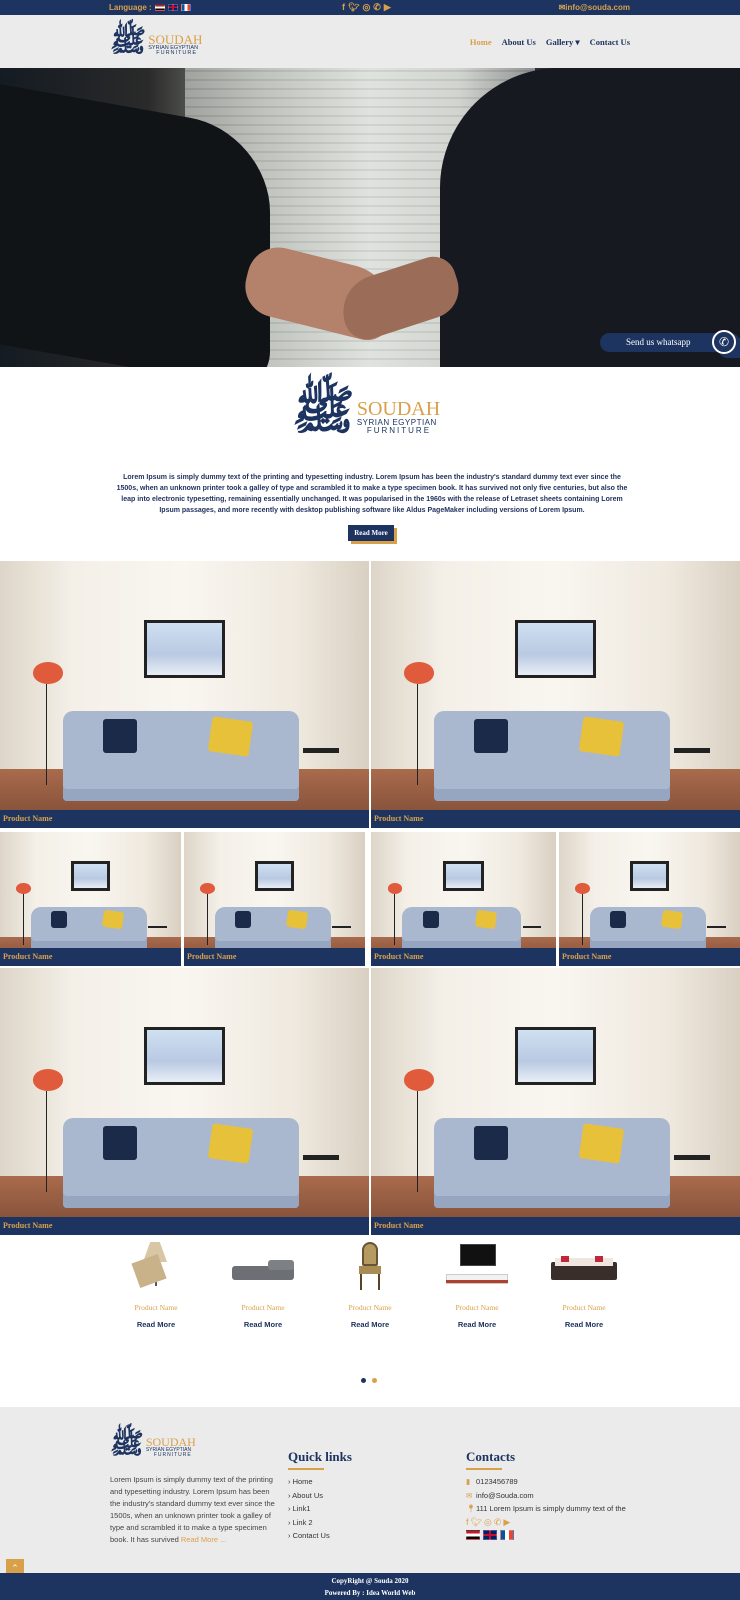  I want to click on nav-home: Home, so click(481, 42).